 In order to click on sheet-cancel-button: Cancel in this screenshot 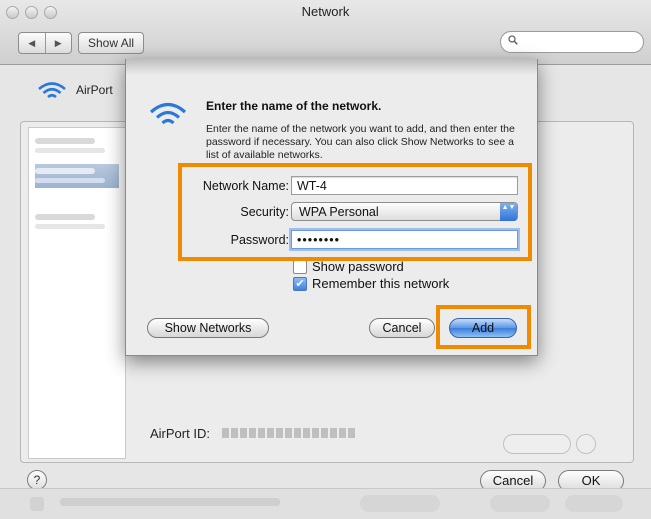, I will do `click(402, 328)`.